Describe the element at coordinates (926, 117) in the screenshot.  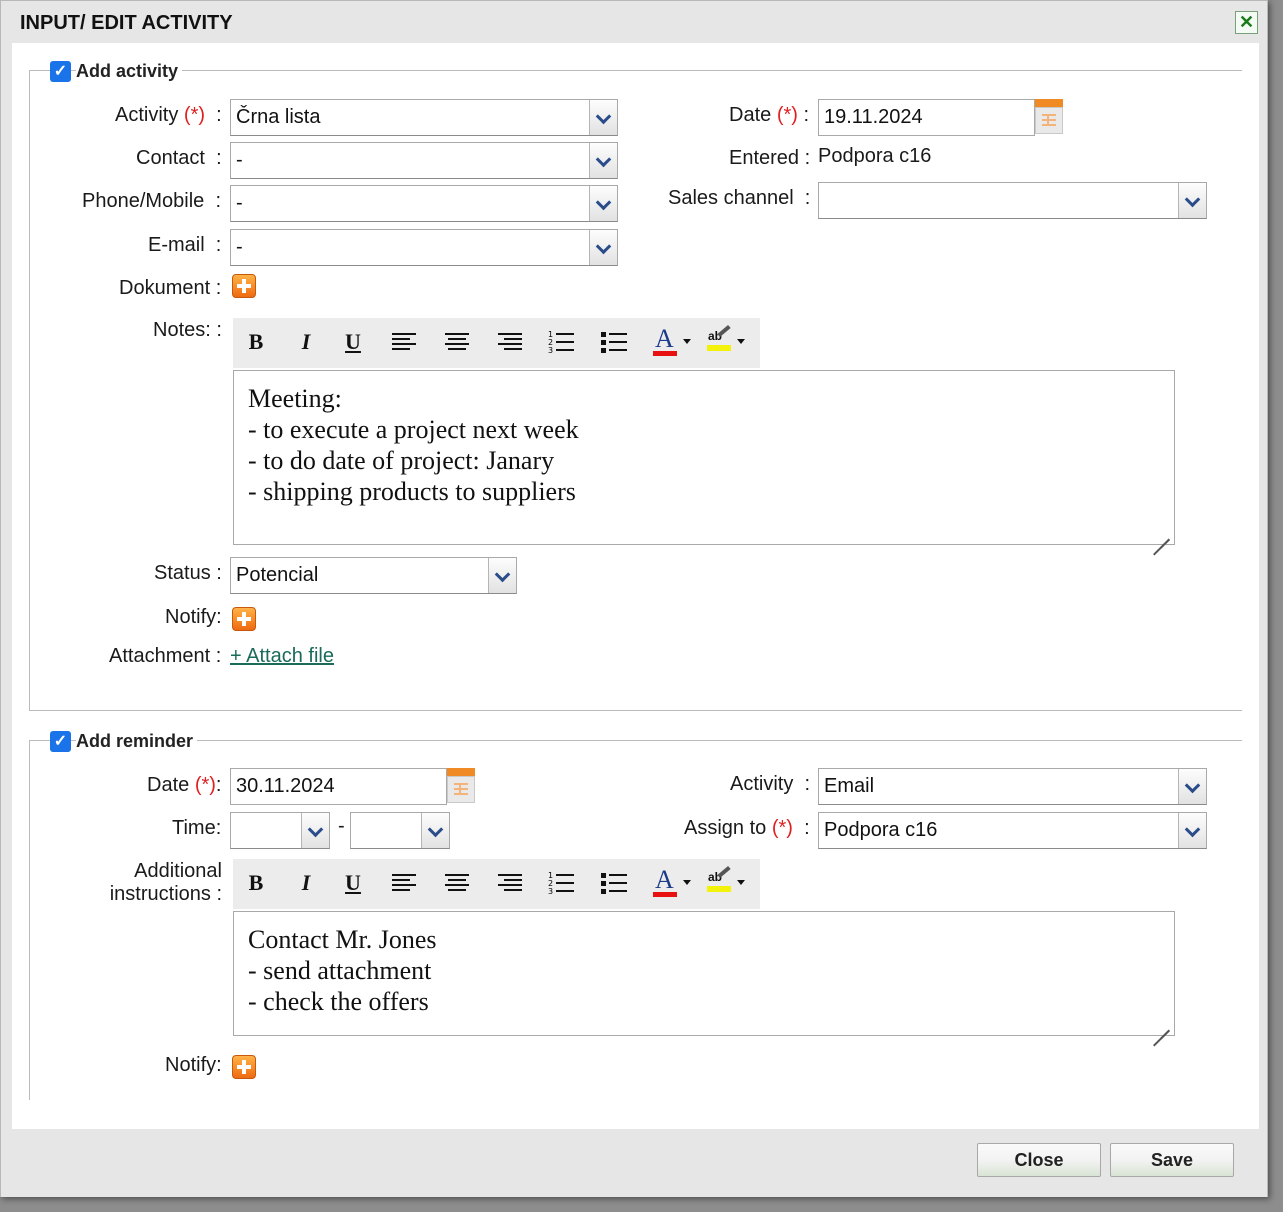
I see `activity-date-input: 19.11.2024` at that location.